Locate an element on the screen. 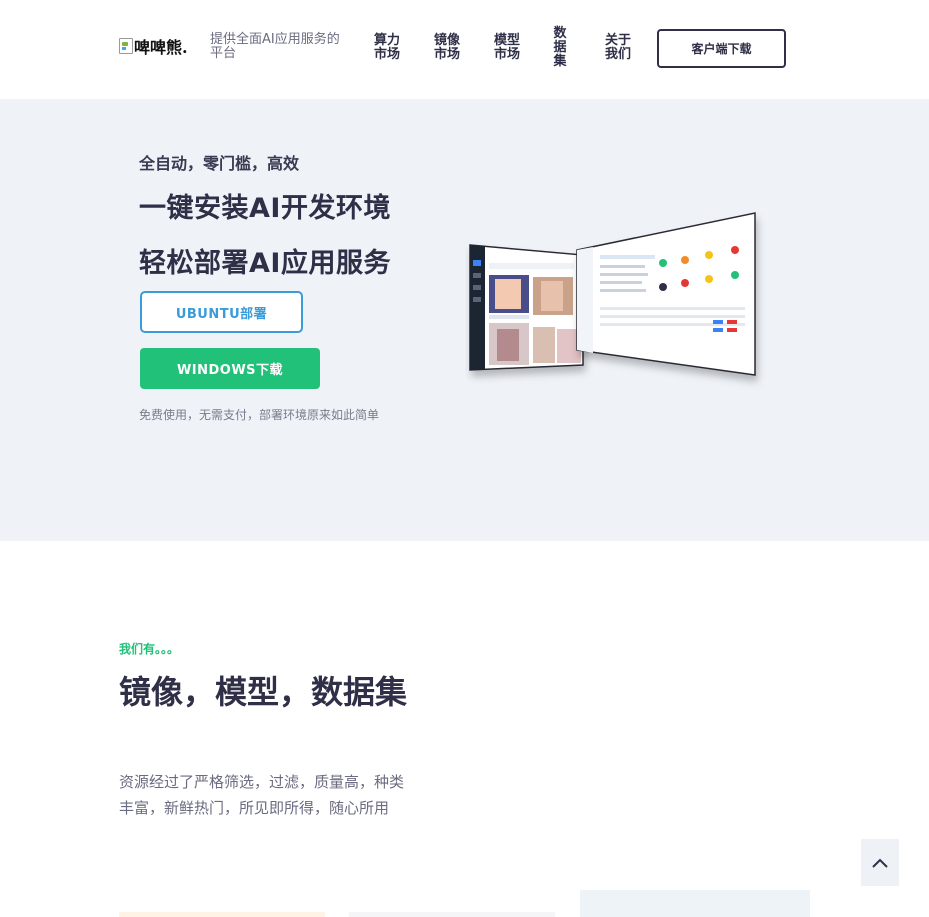 Image resolution: width=929 pixels, height=917 pixels. hero-note: 免费使用，无需支付，部署环境原来如此简单 is located at coordinates (259, 415).